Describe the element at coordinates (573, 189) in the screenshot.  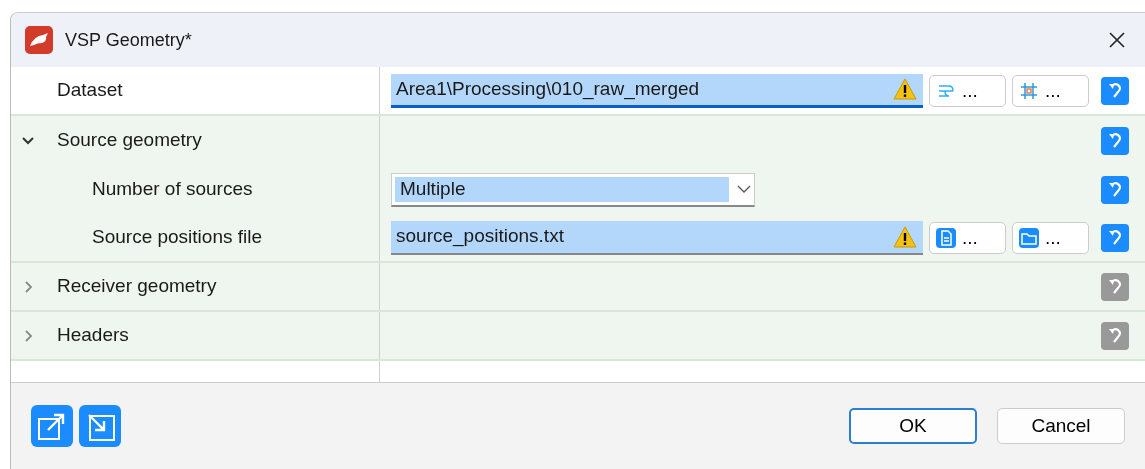
I see `dropdown: Multiple` at that location.